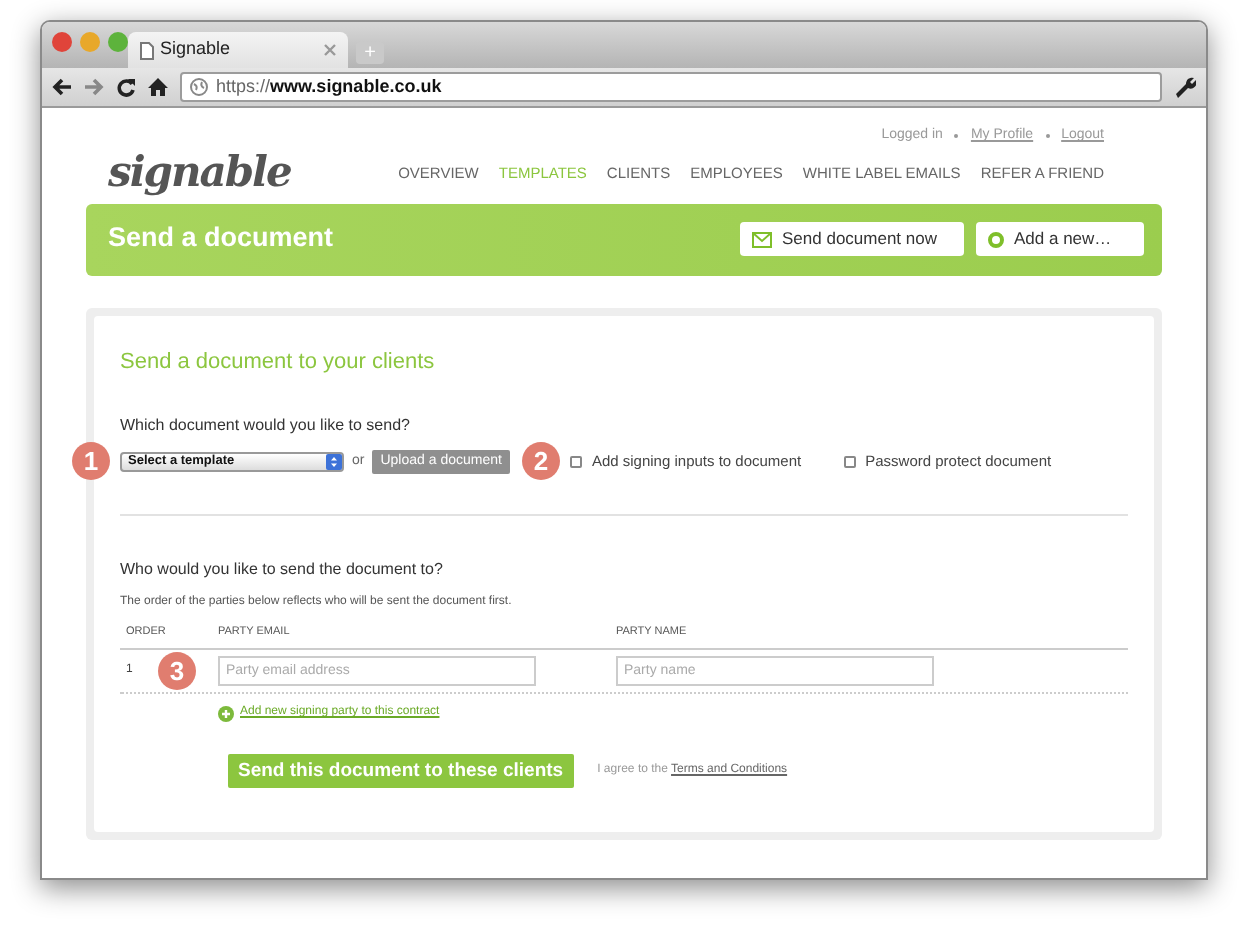 The image size is (1246, 940). What do you see at coordinates (266, 426) in the screenshot?
I see `question-label: Which document would you like to send?` at bounding box center [266, 426].